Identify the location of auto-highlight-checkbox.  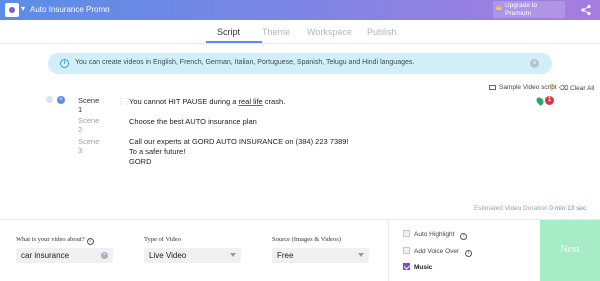
(406, 233).